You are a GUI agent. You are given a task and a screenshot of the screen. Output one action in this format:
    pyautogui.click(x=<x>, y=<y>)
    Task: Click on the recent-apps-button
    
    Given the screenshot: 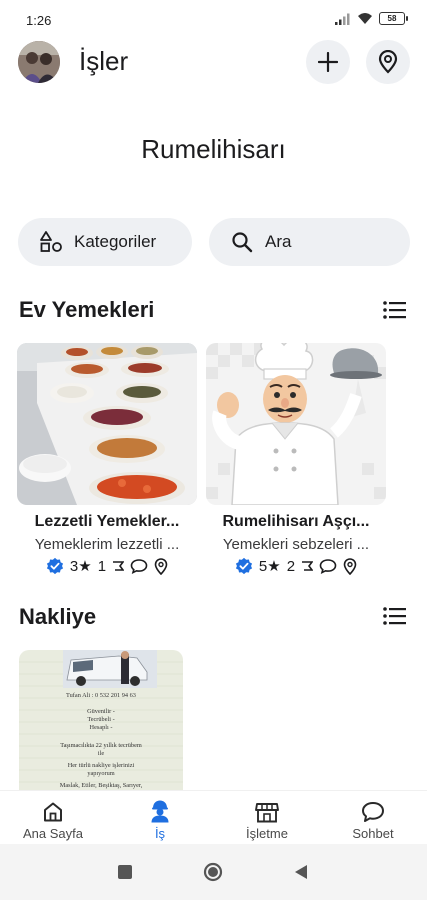 What is the action you would take?
    pyautogui.click(x=125, y=872)
    